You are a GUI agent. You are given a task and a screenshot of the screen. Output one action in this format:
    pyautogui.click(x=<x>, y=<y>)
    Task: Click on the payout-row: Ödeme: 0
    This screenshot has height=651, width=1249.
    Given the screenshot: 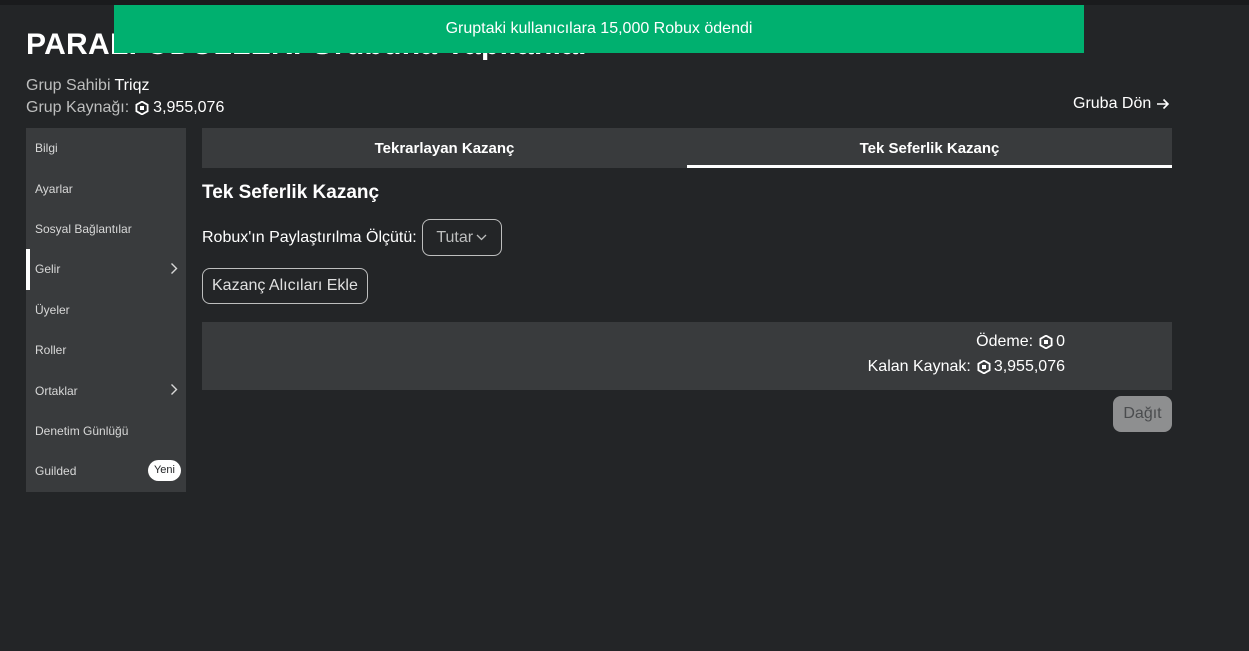 What is the action you would take?
    pyautogui.click(x=1020, y=342)
    